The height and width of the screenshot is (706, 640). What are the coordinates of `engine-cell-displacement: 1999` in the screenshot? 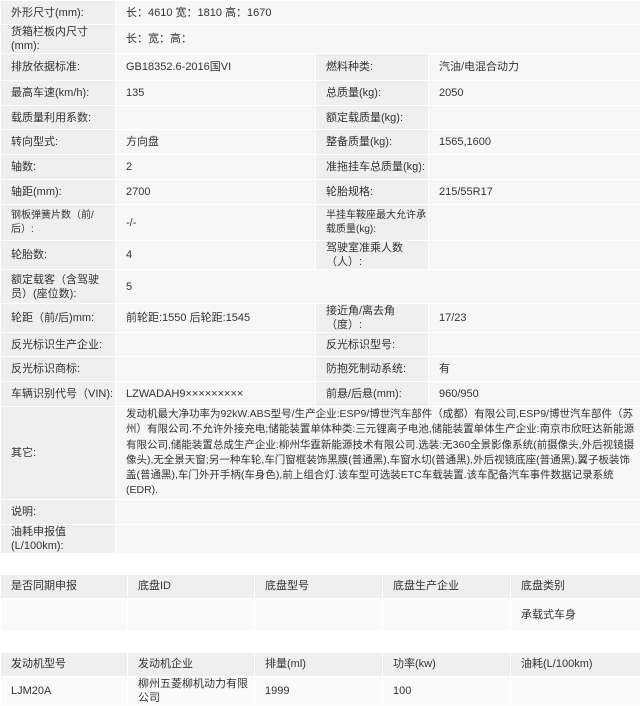 It's located at (319, 690).